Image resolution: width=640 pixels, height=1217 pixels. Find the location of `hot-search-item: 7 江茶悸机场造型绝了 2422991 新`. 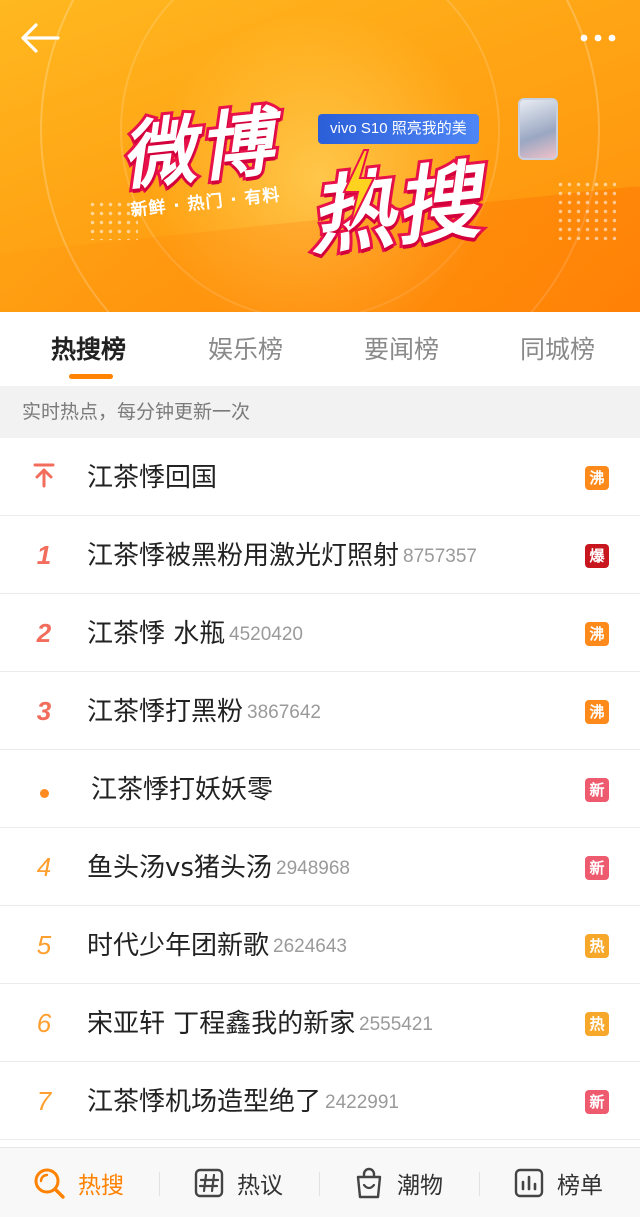

hot-search-item: 7 江茶悸机场造型绝了 2422991 新 is located at coordinates (320, 1101).